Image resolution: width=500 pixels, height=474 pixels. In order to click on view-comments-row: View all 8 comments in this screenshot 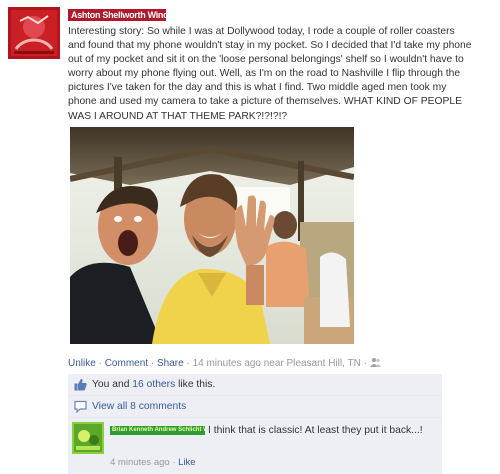, I will do `click(255, 407)`.